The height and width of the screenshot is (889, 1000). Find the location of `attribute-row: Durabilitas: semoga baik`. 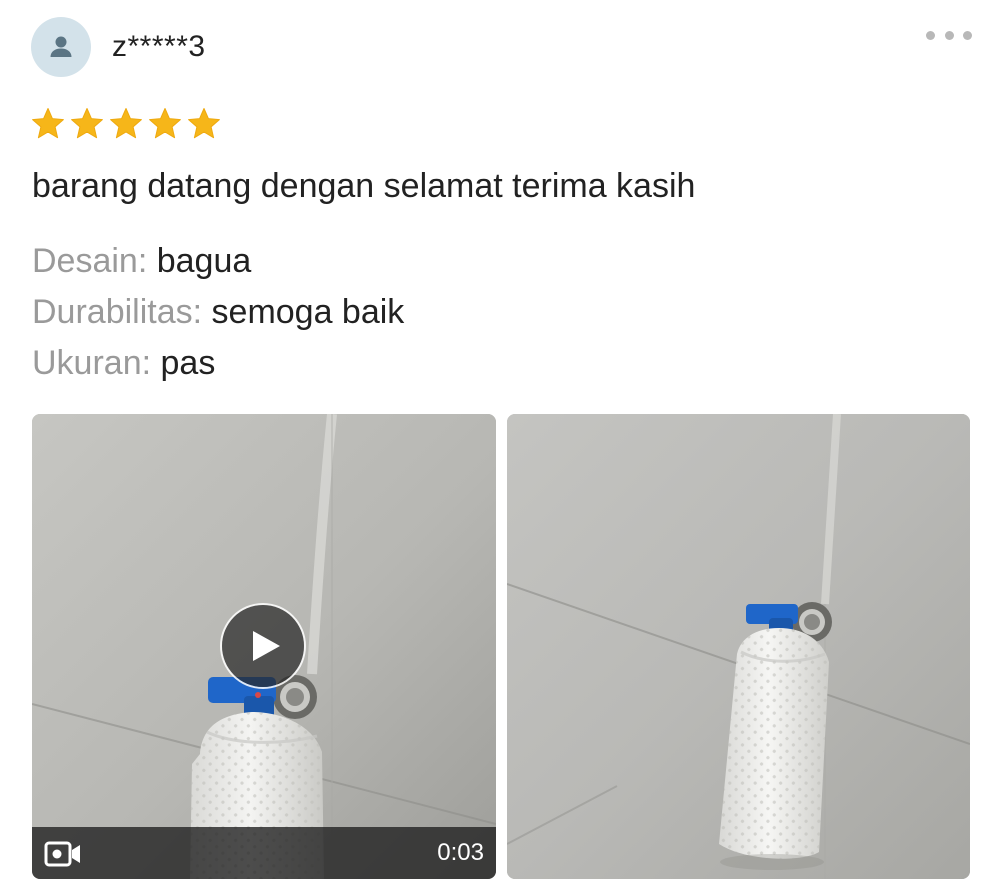

attribute-row: Durabilitas: semoga baik is located at coordinates (218, 312).